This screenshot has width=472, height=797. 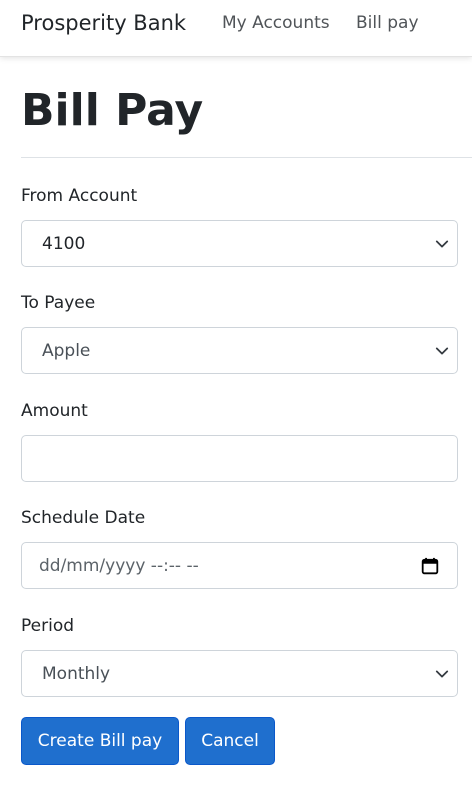 What do you see at coordinates (230, 741) in the screenshot?
I see `cancel-button: Cancel` at bounding box center [230, 741].